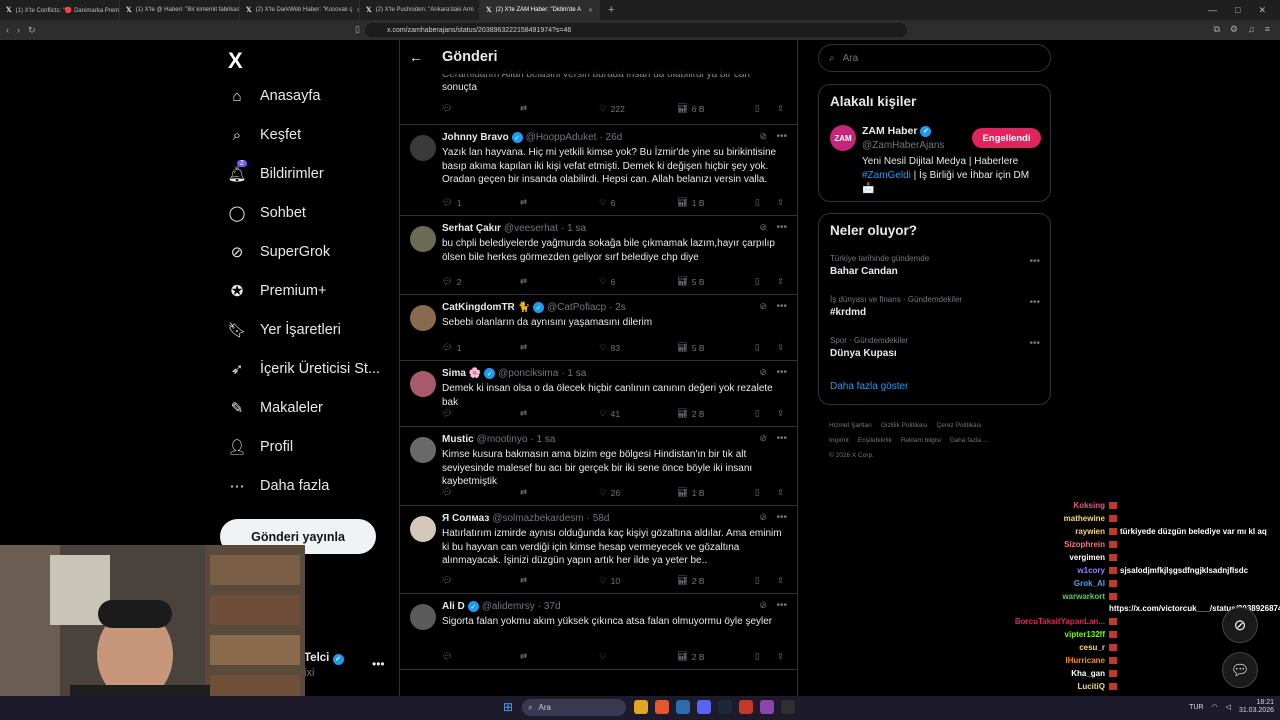 This screenshot has height=720, width=1280. I want to click on discord-icon, so click(704, 707).